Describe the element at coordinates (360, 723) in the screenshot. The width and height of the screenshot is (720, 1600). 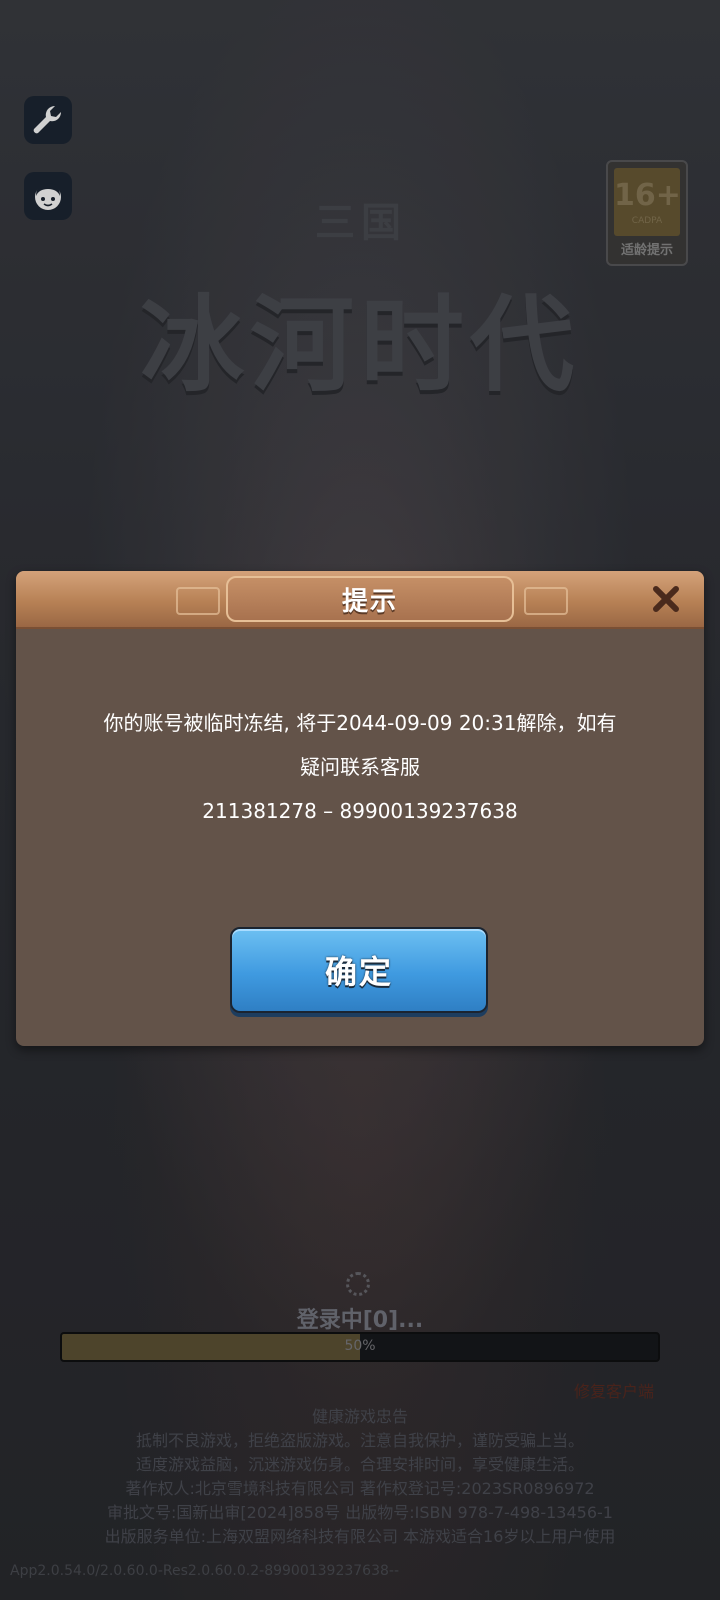
I see `dialog-message-line: 你的账号被临时冻结, 将于2044-09-09 20:31解除，如有` at that location.